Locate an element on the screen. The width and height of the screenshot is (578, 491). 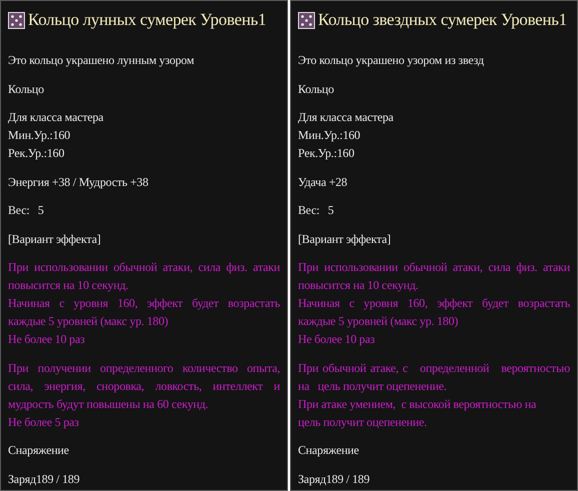
item-title: Кольцо звездных сумерек Уровень1 is located at coordinates (442, 20).